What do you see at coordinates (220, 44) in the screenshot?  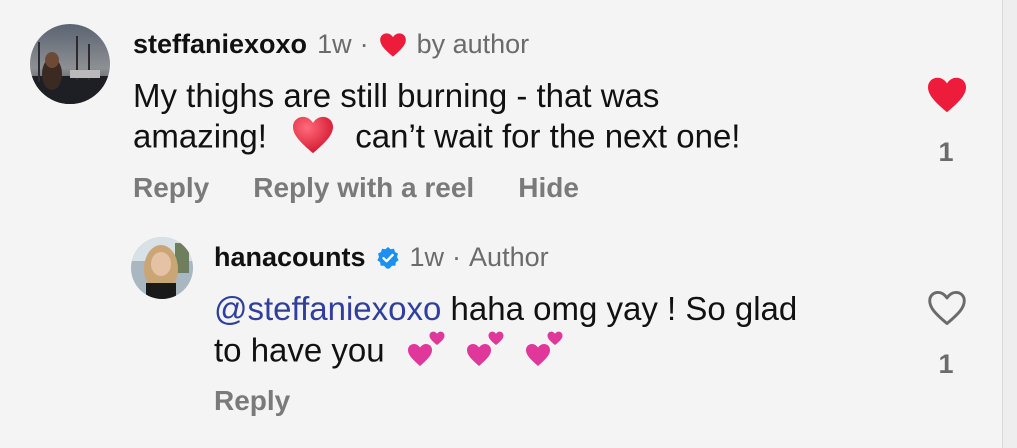 I see `username: steffaniexoxo` at bounding box center [220, 44].